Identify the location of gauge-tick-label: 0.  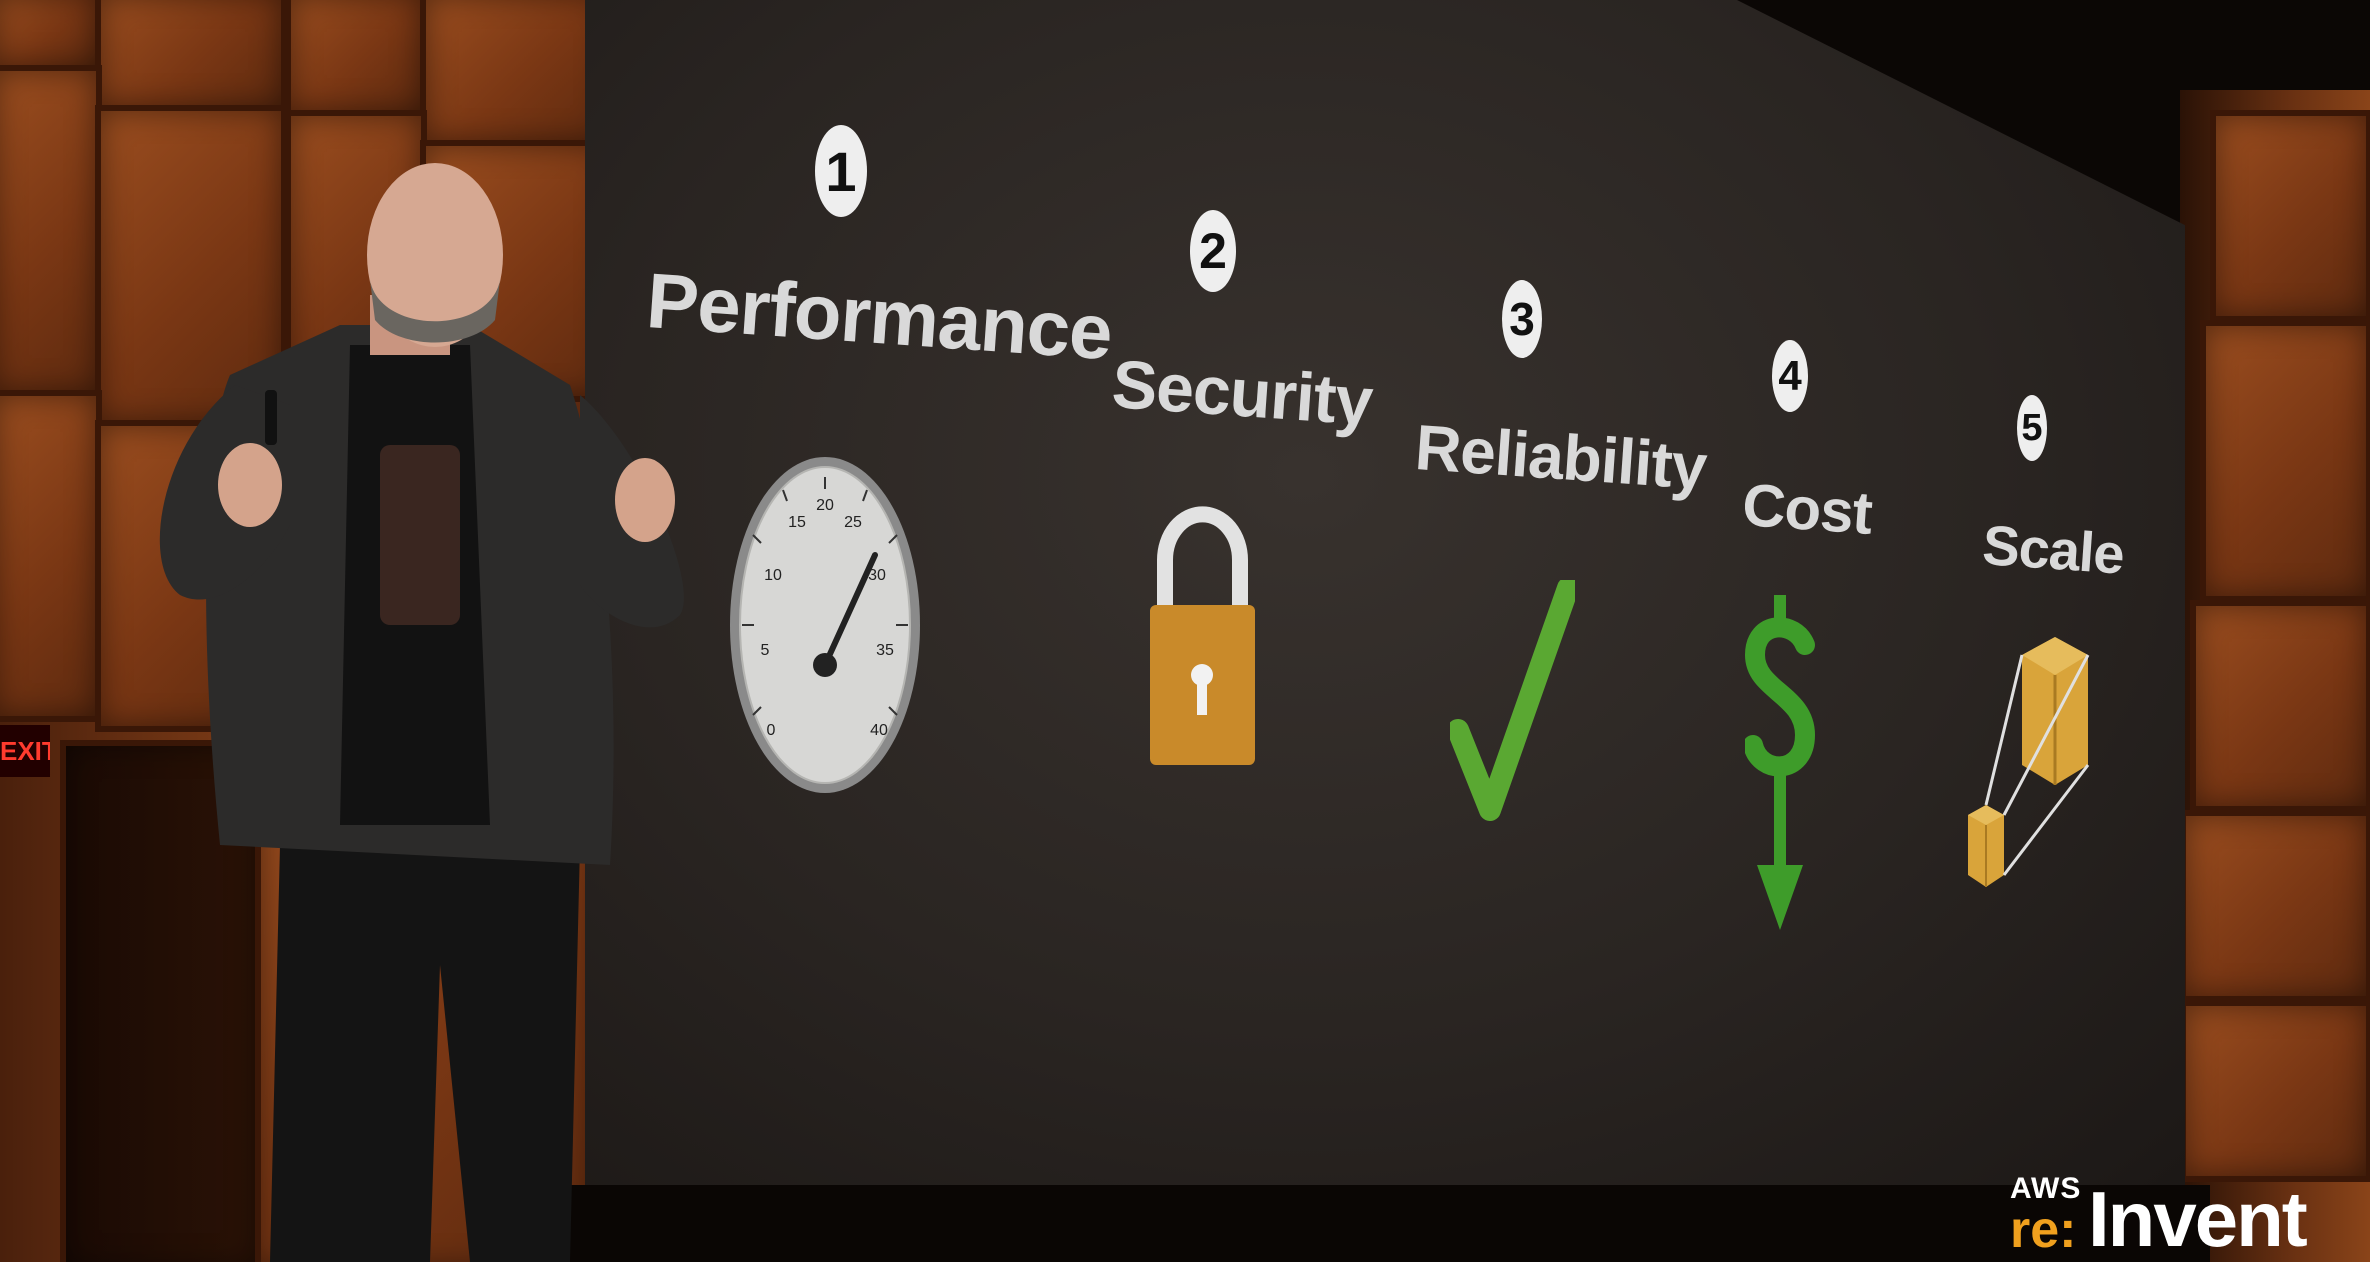
(771, 730).